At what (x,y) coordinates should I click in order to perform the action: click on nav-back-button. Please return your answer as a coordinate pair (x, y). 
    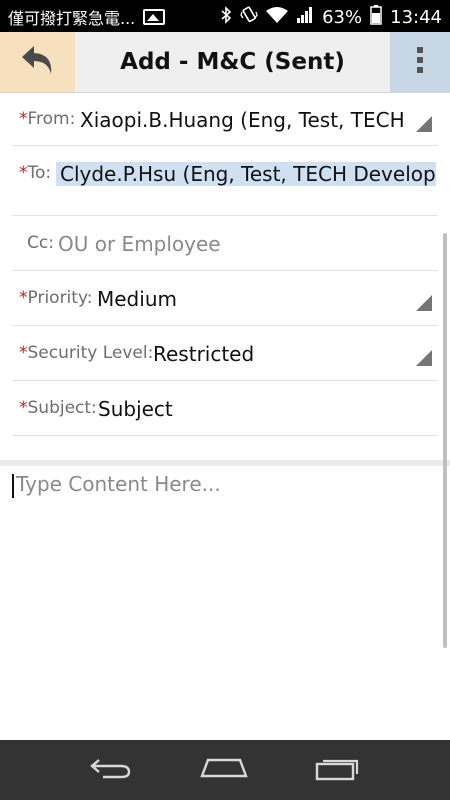
    Looking at the image, I should click on (111, 770).